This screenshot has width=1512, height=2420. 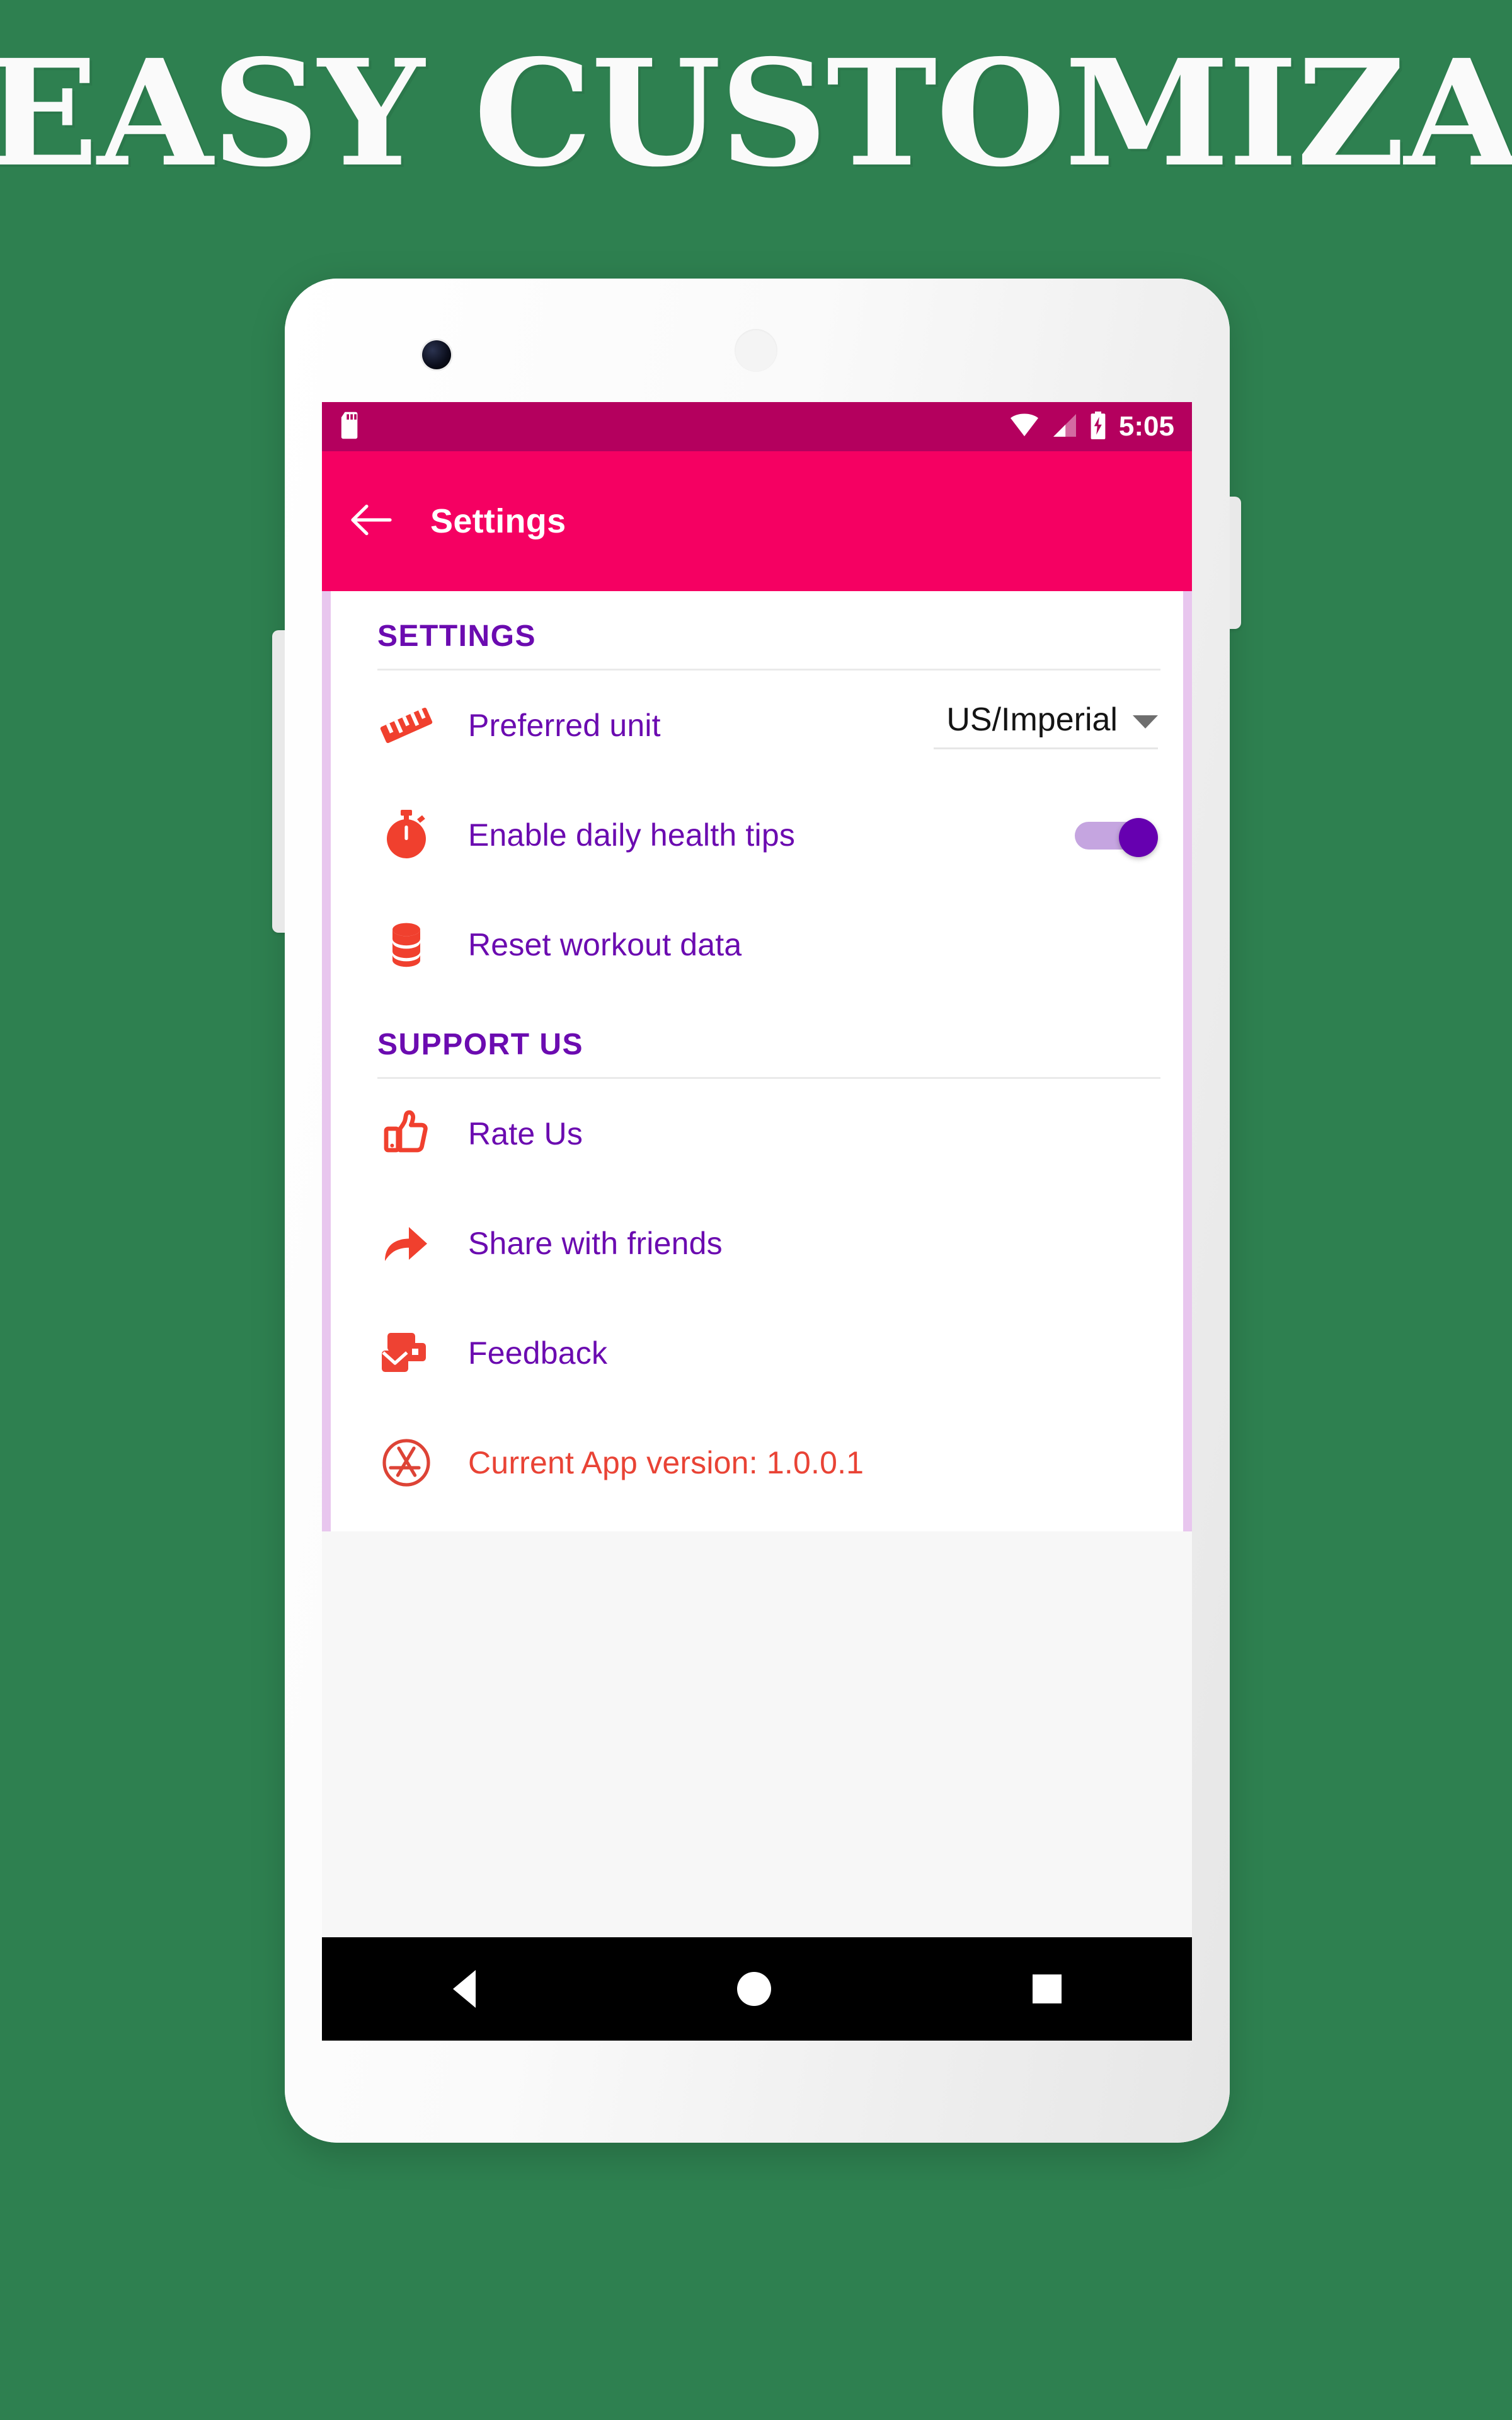 I want to click on status-bar-left, so click(x=350, y=427).